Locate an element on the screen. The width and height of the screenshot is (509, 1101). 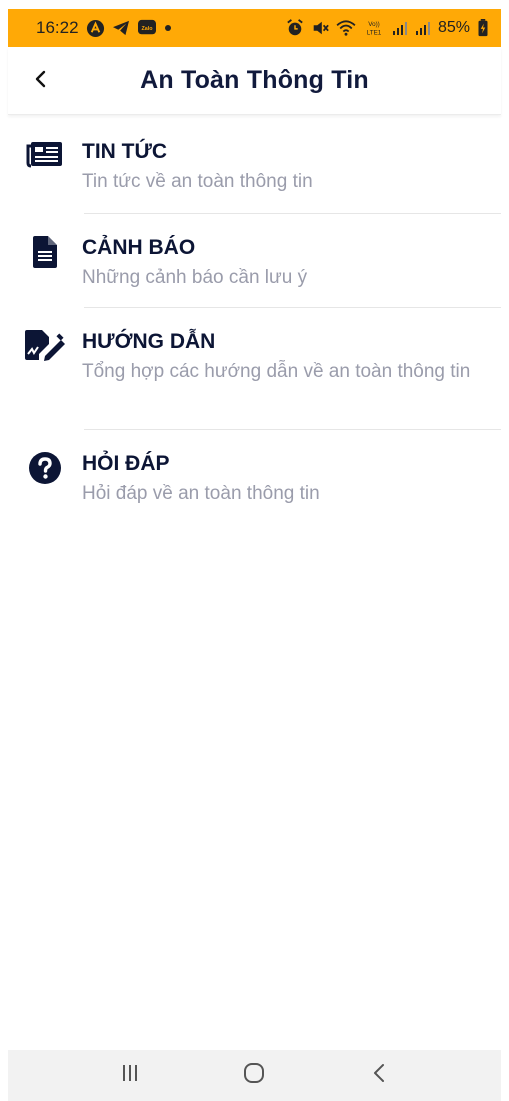
menu-item-title: HƯỚNG DẪN is located at coordinates (149, 341).